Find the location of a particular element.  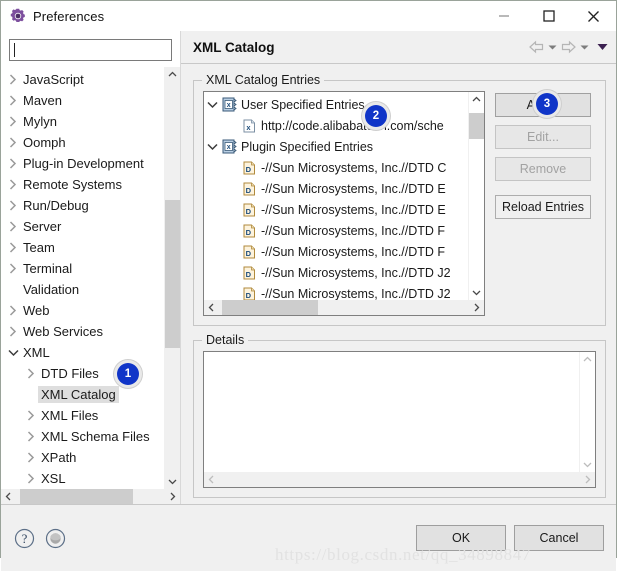

details-horizontal-scrollbar is located at coordinates (399, 479).